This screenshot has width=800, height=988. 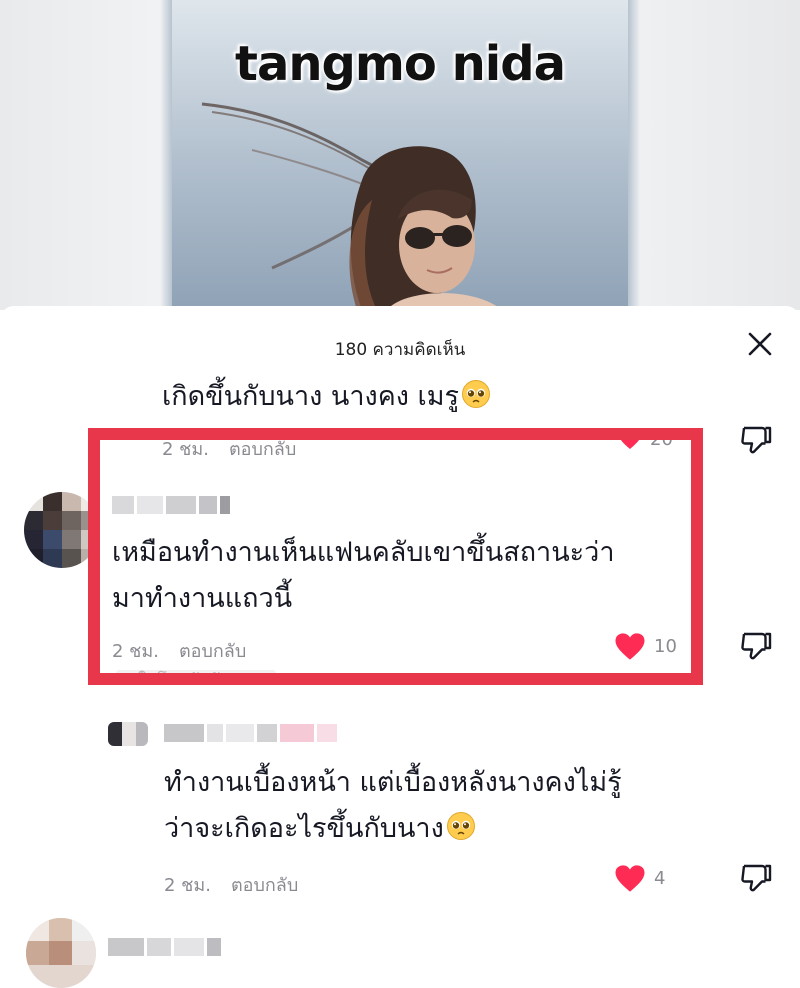 I want to click on comment-3-meta: 2 ชม. ตอบกลับ, so click(x=231, y=884).